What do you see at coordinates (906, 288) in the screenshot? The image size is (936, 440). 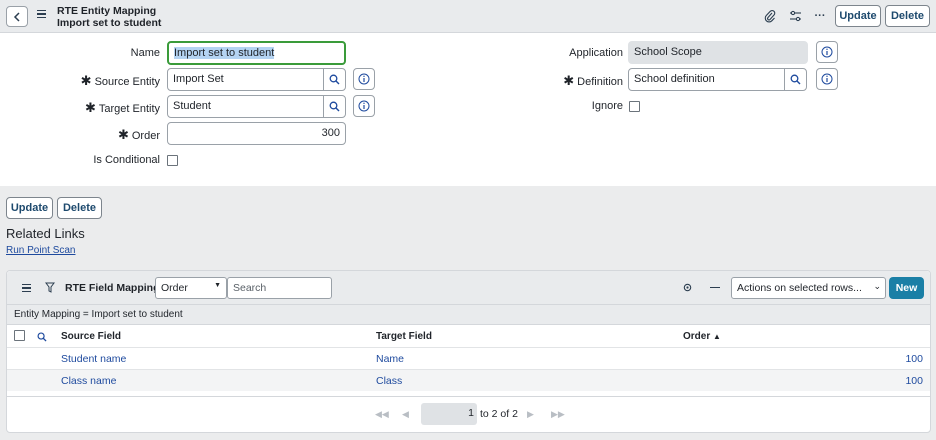 I see `new-button: New` at bounding box center [906, 288].